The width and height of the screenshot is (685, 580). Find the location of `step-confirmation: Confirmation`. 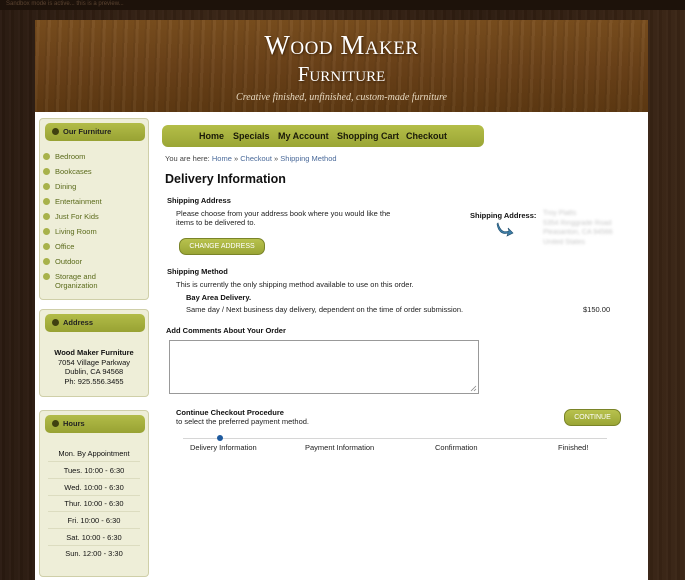

step-confirmation: Confirmation is located at coordinates (456, 447).